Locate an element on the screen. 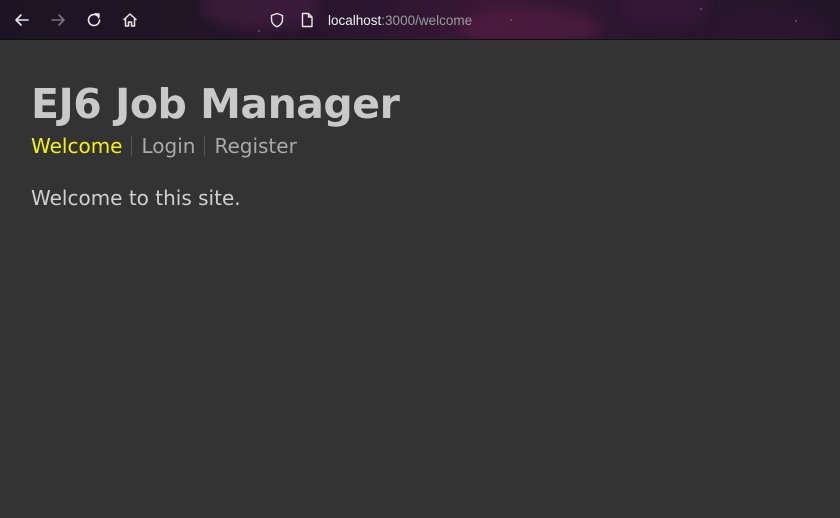 This screenshot has height=518, width=840. home-button is located at coordinates (130, 20).